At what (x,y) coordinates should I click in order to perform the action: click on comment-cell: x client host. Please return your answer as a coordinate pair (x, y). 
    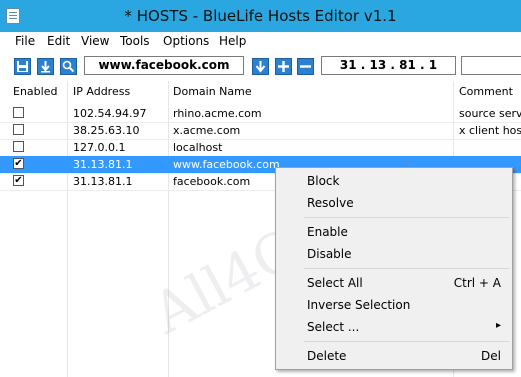
    Looking at the image, I should click on (490, 130).